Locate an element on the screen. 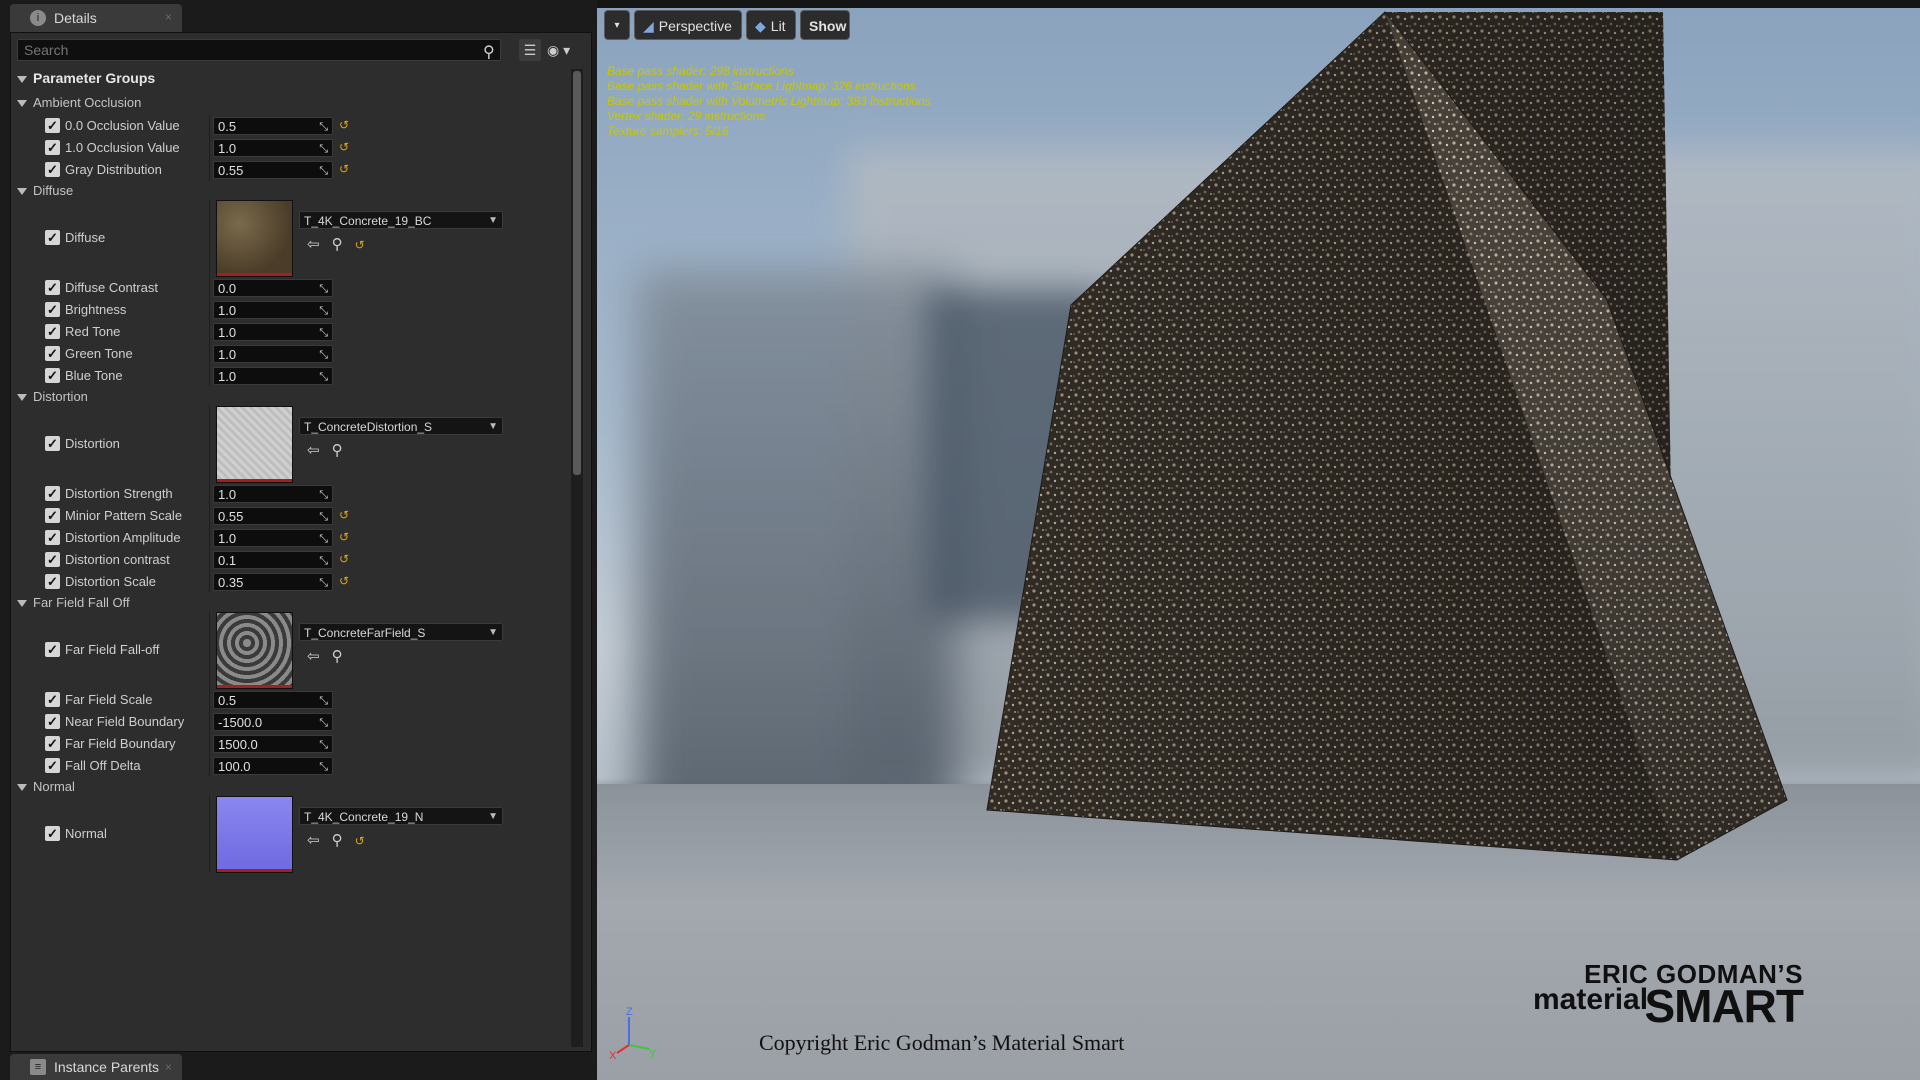 This screenshot has width=1920, height=1080. value-field: -1500.0 ⤡ is located at coordinates (273, 722).